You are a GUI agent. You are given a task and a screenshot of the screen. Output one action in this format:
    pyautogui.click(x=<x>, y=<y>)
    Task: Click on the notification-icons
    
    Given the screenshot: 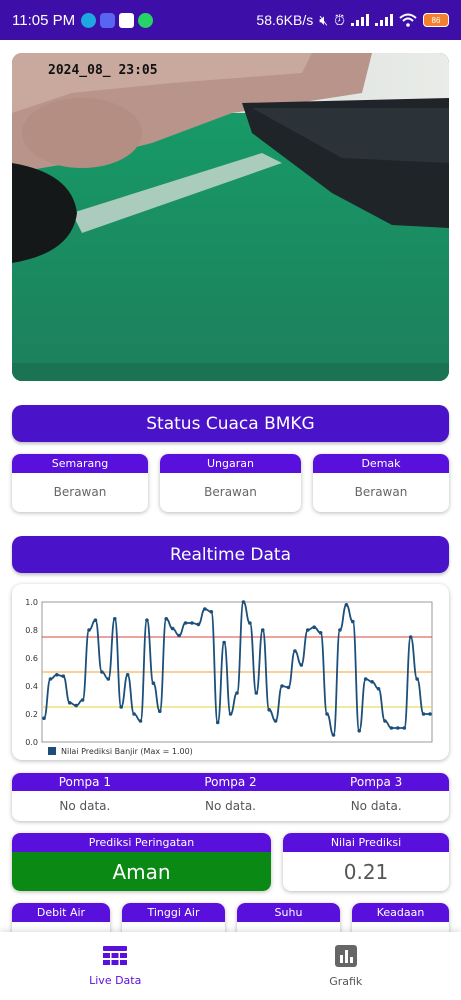 What is the action you would take?
    pyautogui.click(x=117, y=20)
    